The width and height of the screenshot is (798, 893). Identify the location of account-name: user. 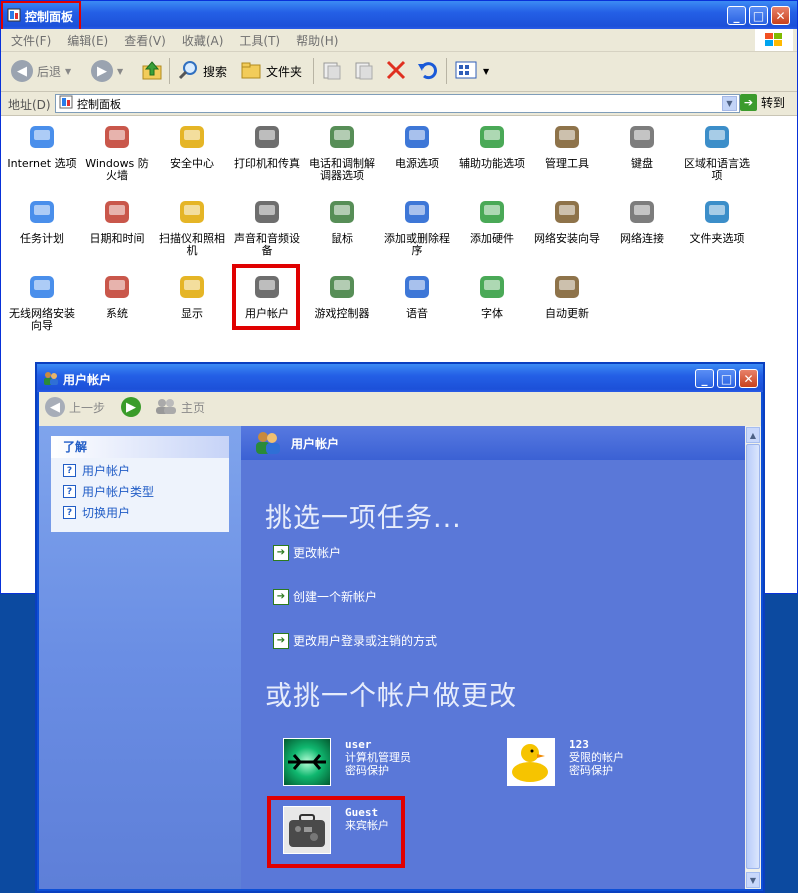
(358, 744).